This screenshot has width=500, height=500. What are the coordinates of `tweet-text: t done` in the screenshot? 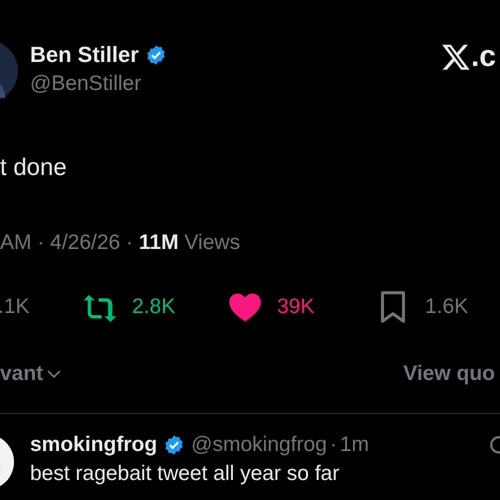 It's located at (34, 168).